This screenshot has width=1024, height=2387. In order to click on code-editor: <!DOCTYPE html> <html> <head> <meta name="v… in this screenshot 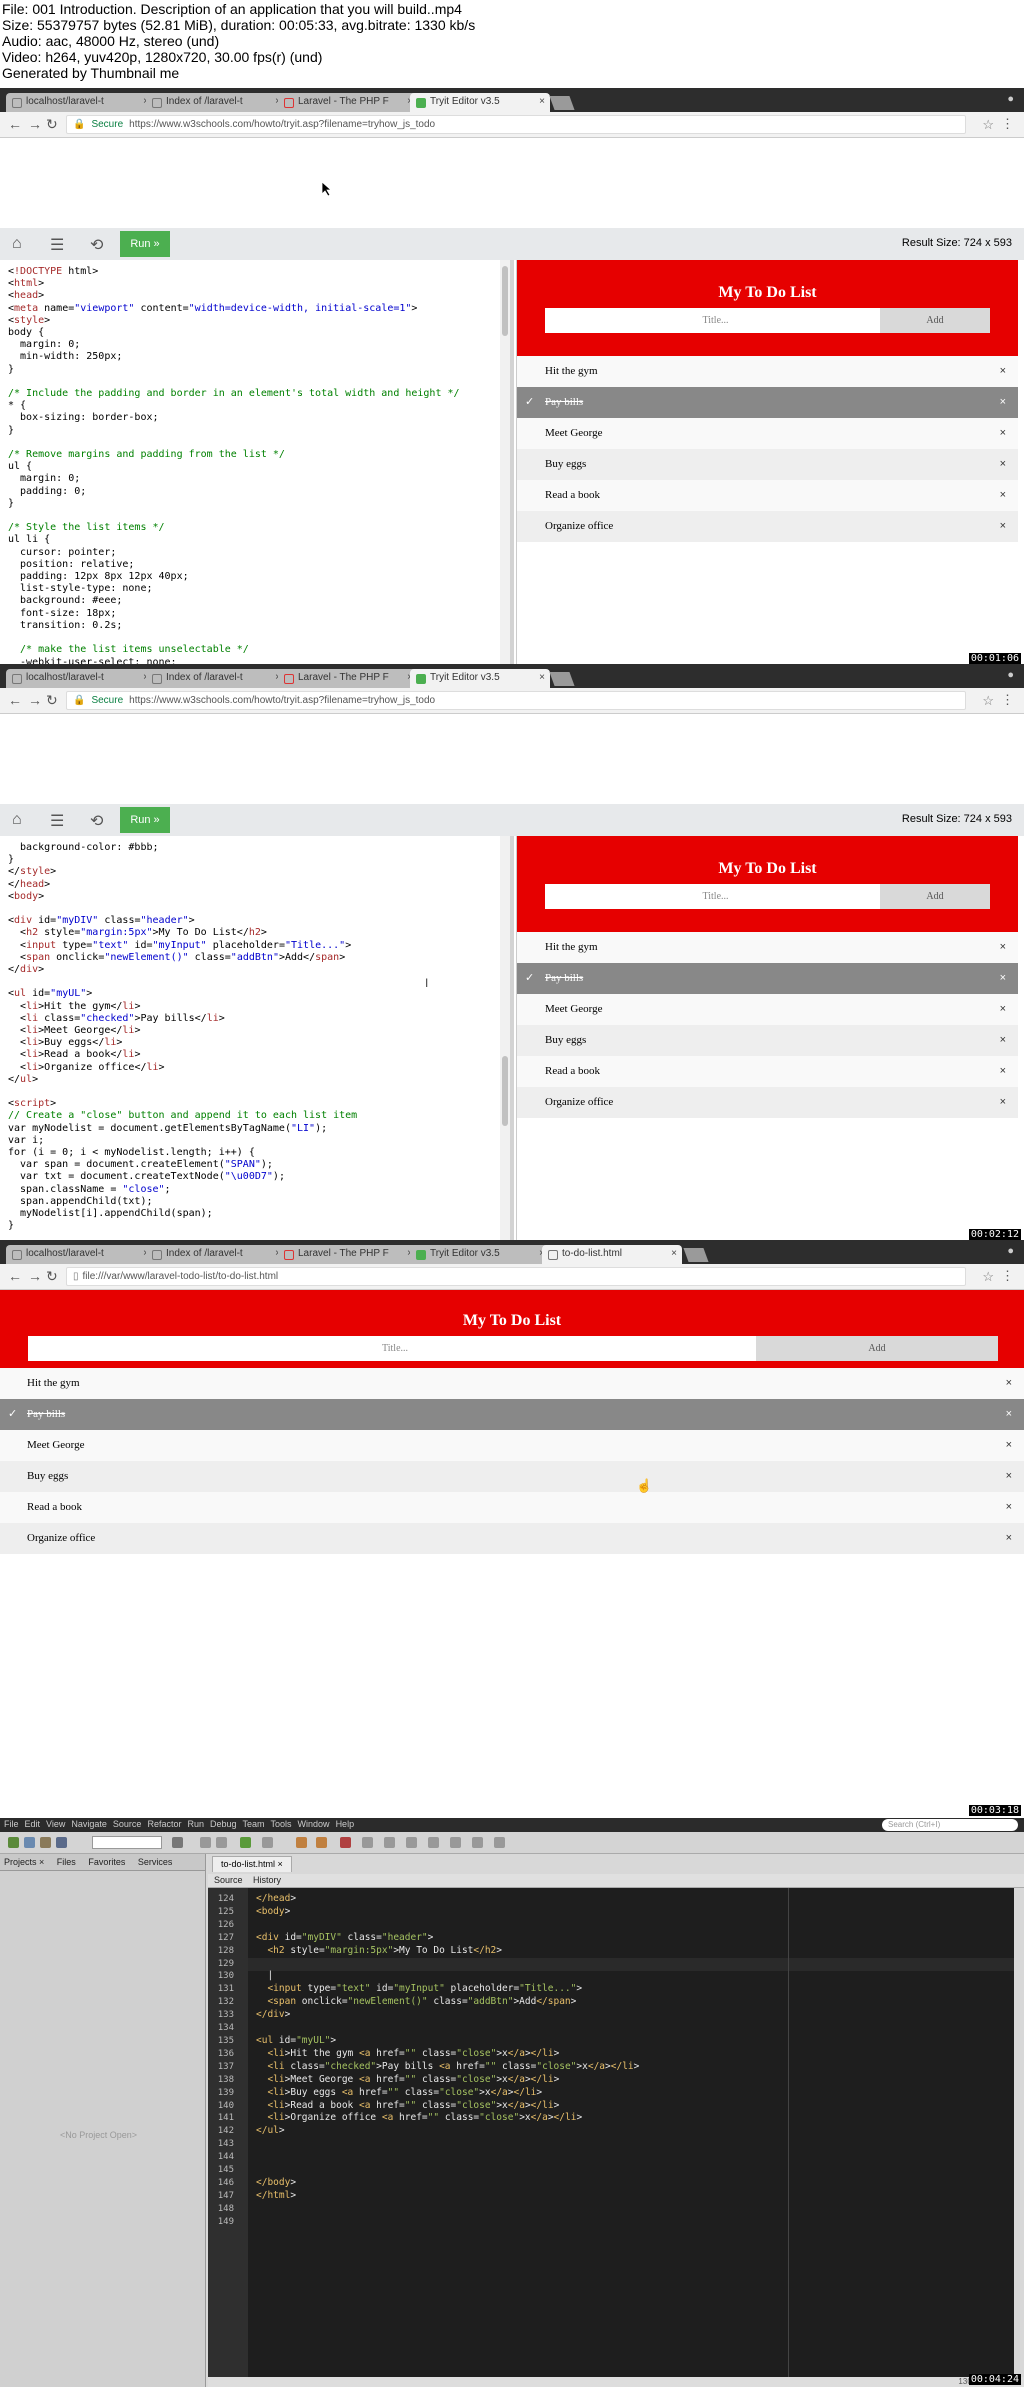, I will do `click(255, 466)`.